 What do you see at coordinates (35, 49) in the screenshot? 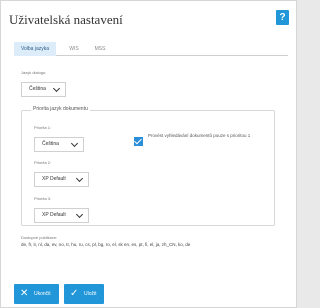
I see `tab-language: Volba jazyka` at bounding box center [35, 49].